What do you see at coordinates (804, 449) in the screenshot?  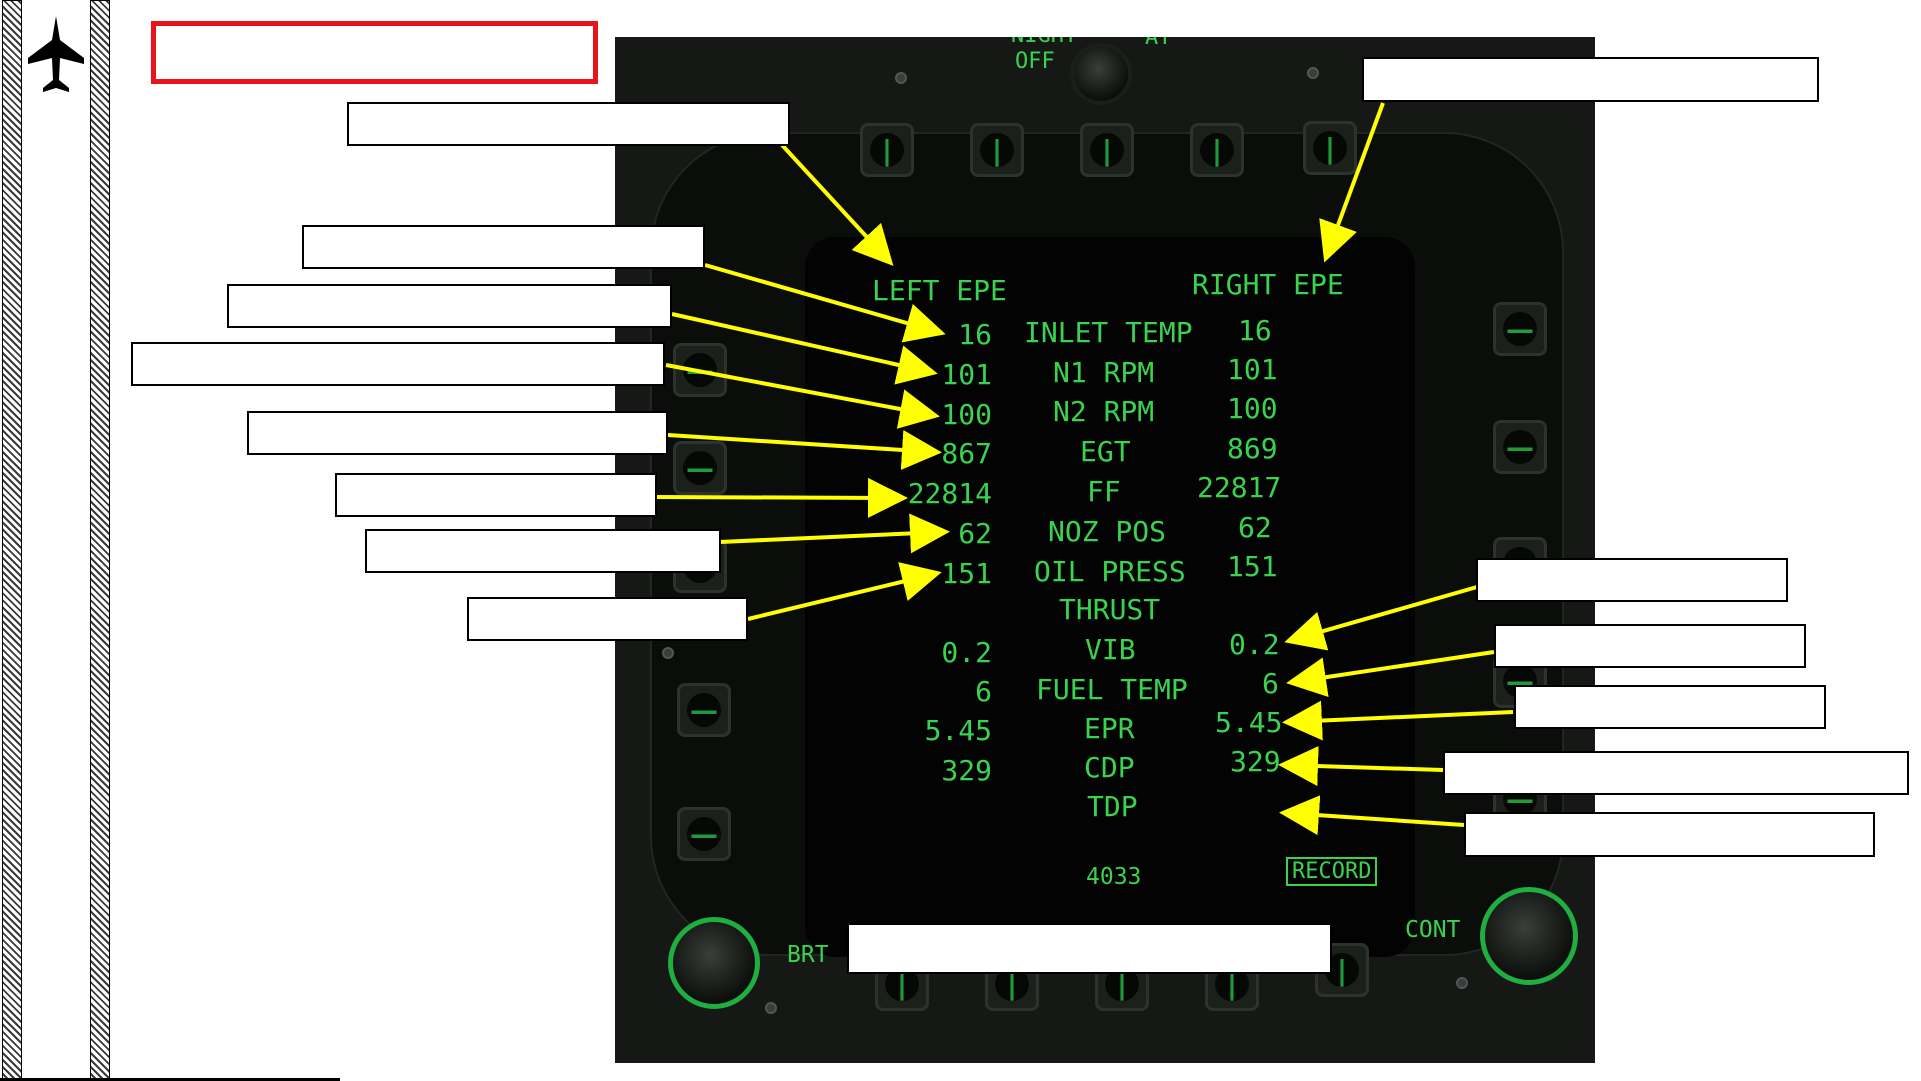 I see `arrow-left-egt` at bounding box center [804, 449].